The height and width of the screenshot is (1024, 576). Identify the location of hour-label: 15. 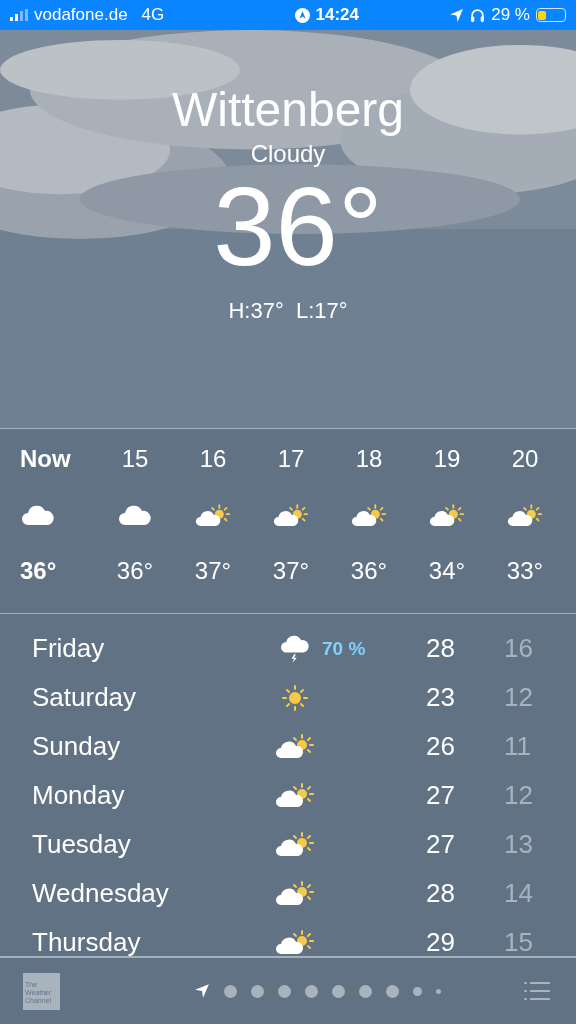
(135, 459).